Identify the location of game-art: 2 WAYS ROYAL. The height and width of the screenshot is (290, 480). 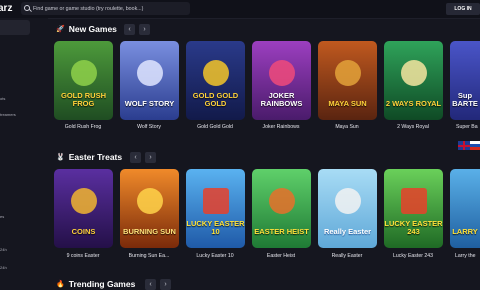
(413, 80).